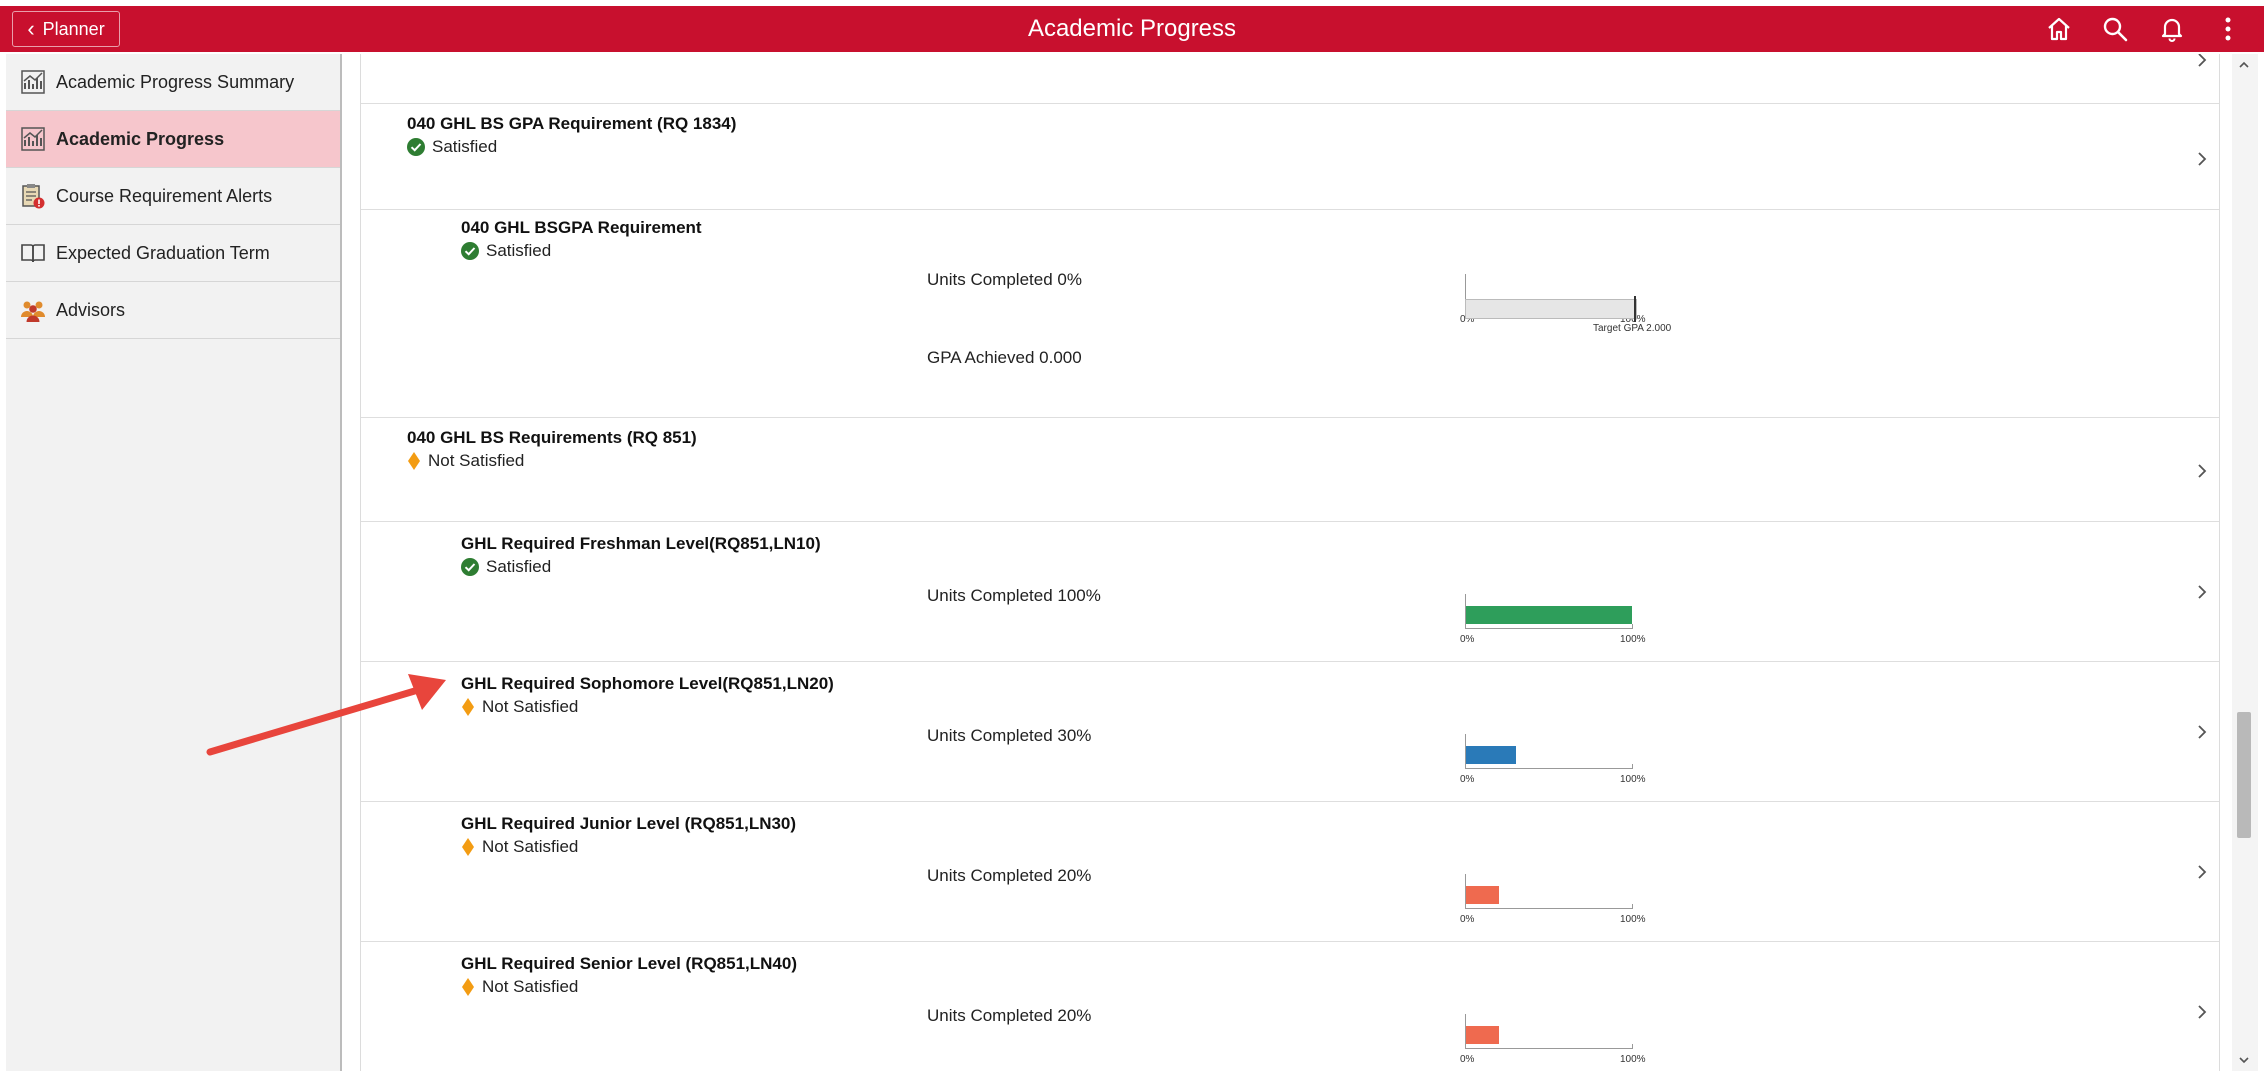 Image resolution: width=2264 pixels, height=1071 pixels. What do you see at coordinates (33, 253) in the screenshot?
I see `book-icon` at bounding box center [33, 253].